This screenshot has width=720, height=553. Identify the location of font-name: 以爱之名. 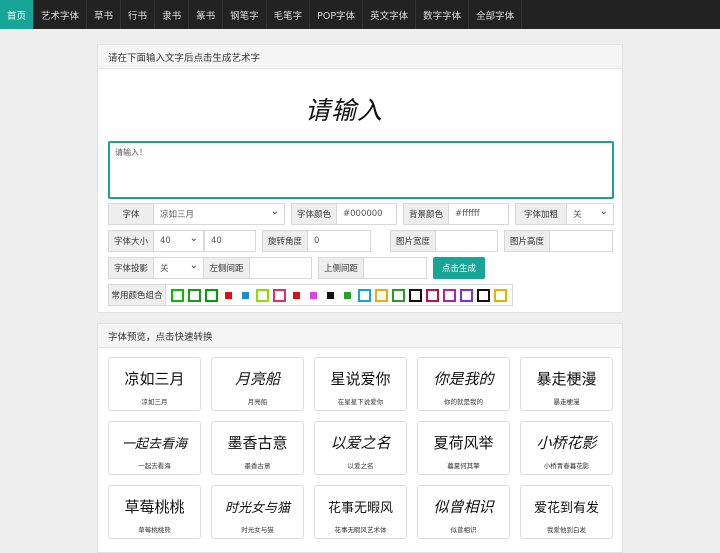
(360, 466).